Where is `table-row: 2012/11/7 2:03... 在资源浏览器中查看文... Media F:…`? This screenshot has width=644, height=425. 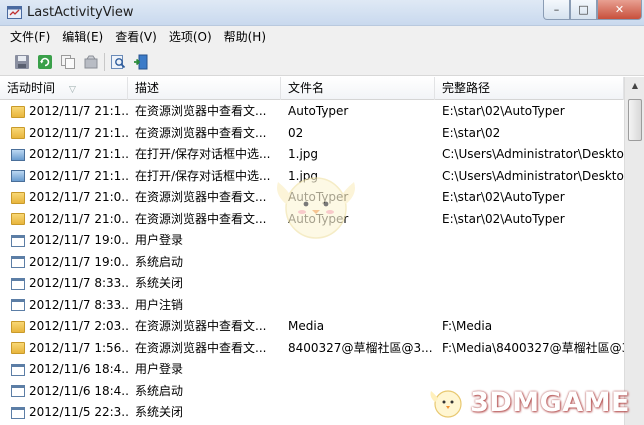
table-row: 2012/11/7 2:03... 在资源浏览器中查看文... Media F:… is located at coordinates (312, 327).